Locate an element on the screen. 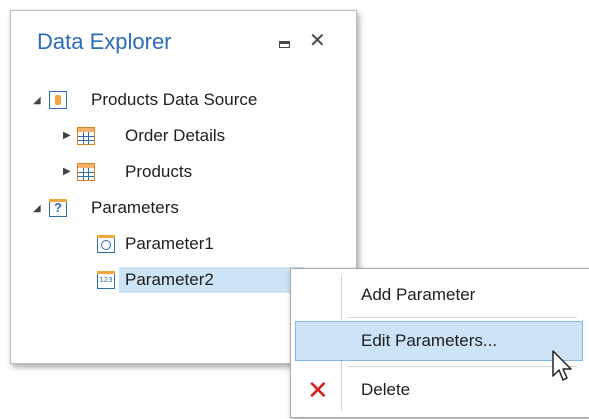 The height and width of the screenshot is (419, 589). tree-node-order-details: ▶ Order Details is located at coordinates (183, 136).